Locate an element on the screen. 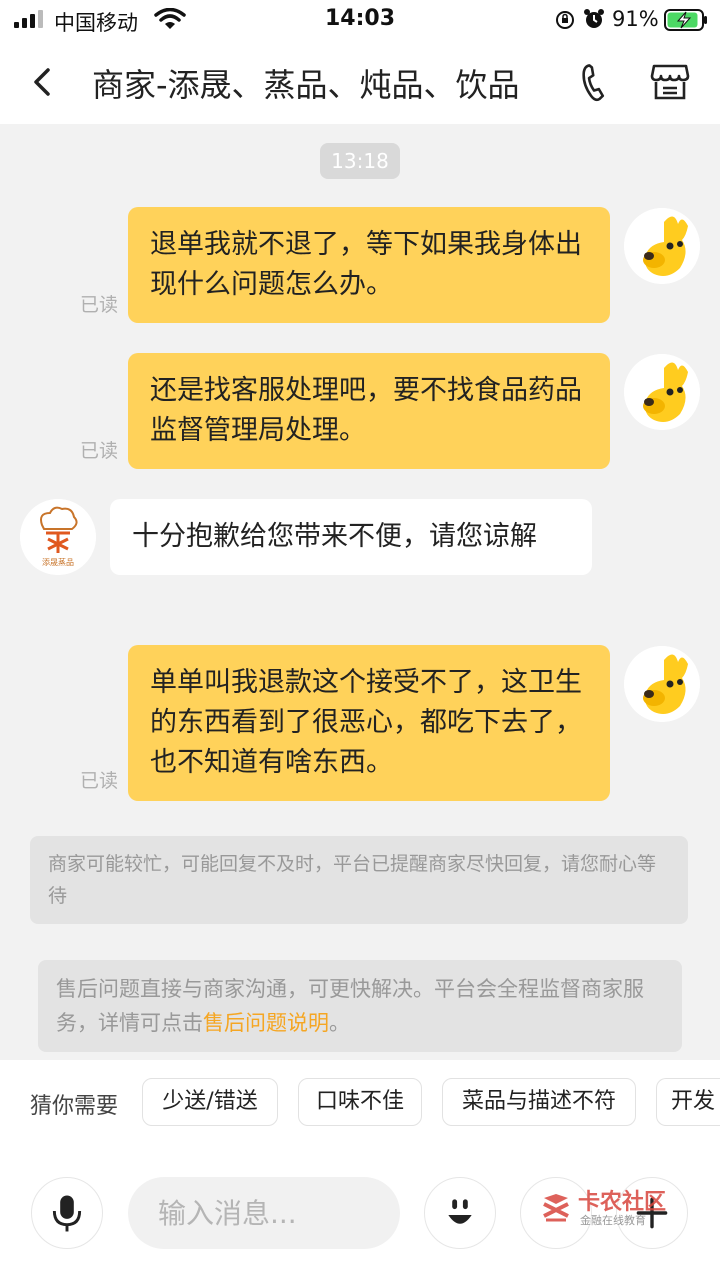 Image resolution: width=720 pixels, height=1280 pixels. time-divider: 13:18 is located at coordinates (360, 161).